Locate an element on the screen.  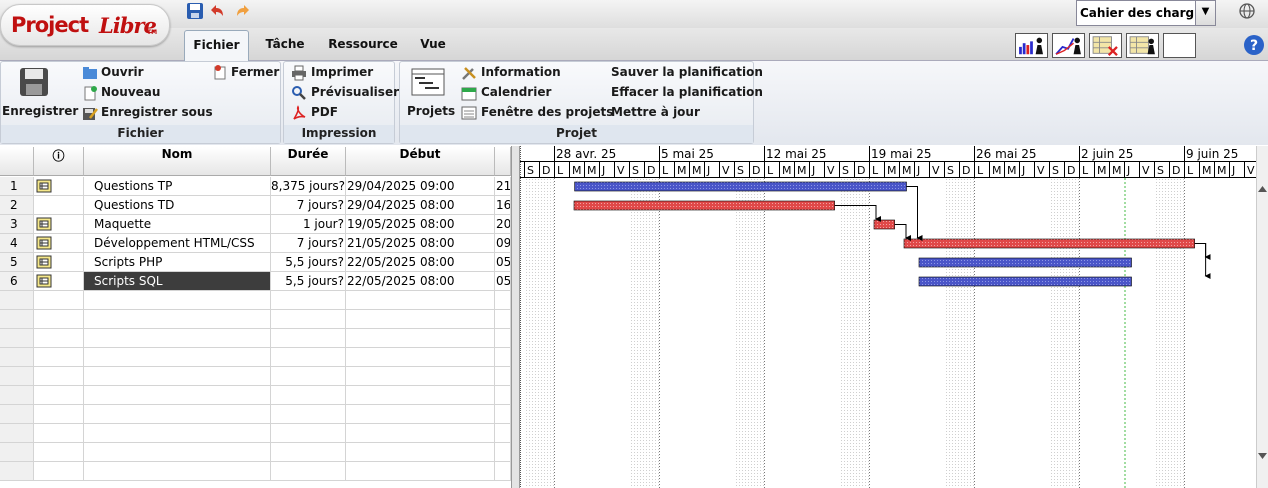
name-cell: Scripts SQL is located at coordinates (177, 281).